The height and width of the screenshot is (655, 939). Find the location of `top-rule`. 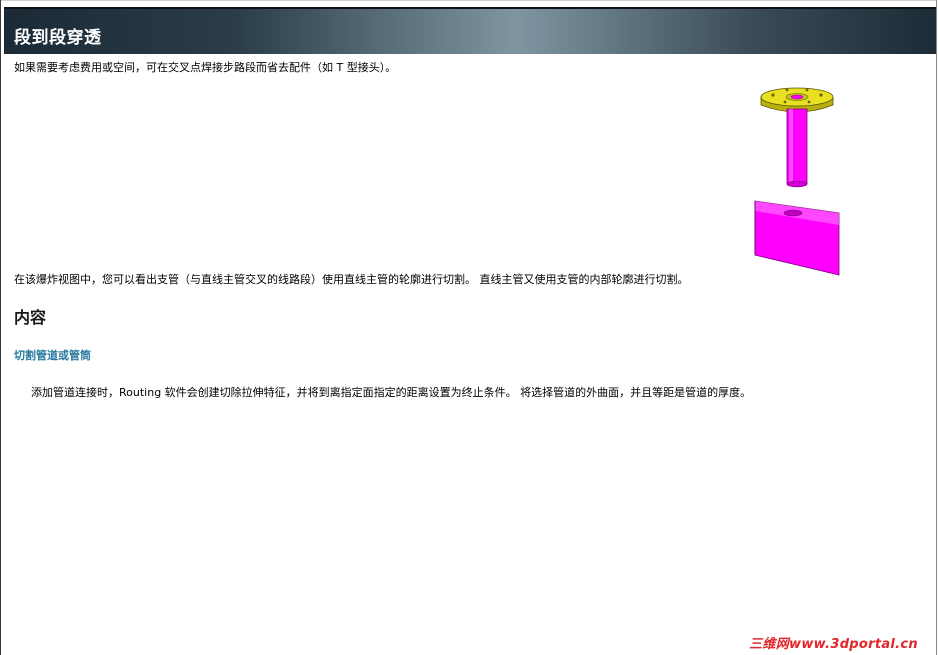

top-rule is located at coordinates (468, 3).